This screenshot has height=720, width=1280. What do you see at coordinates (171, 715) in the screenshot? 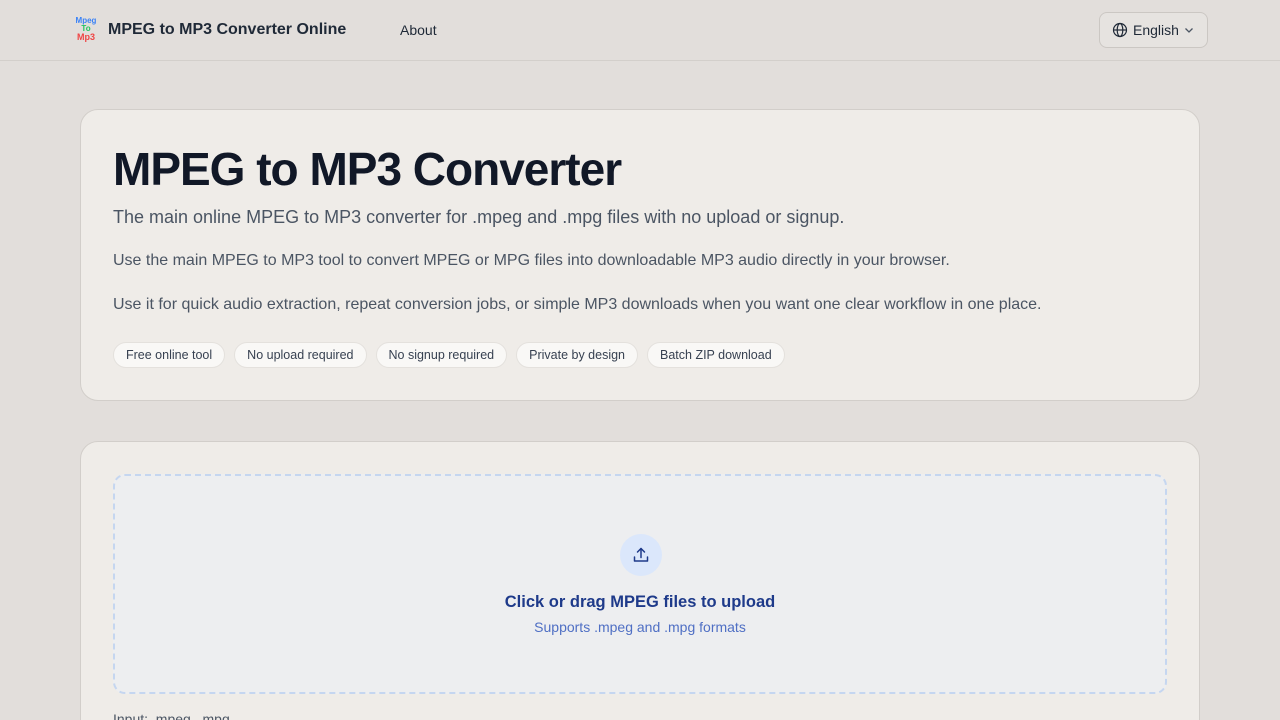
I see `input-formats-note: Input: .mpeg, .mpg` at bounding box center [171, 715].